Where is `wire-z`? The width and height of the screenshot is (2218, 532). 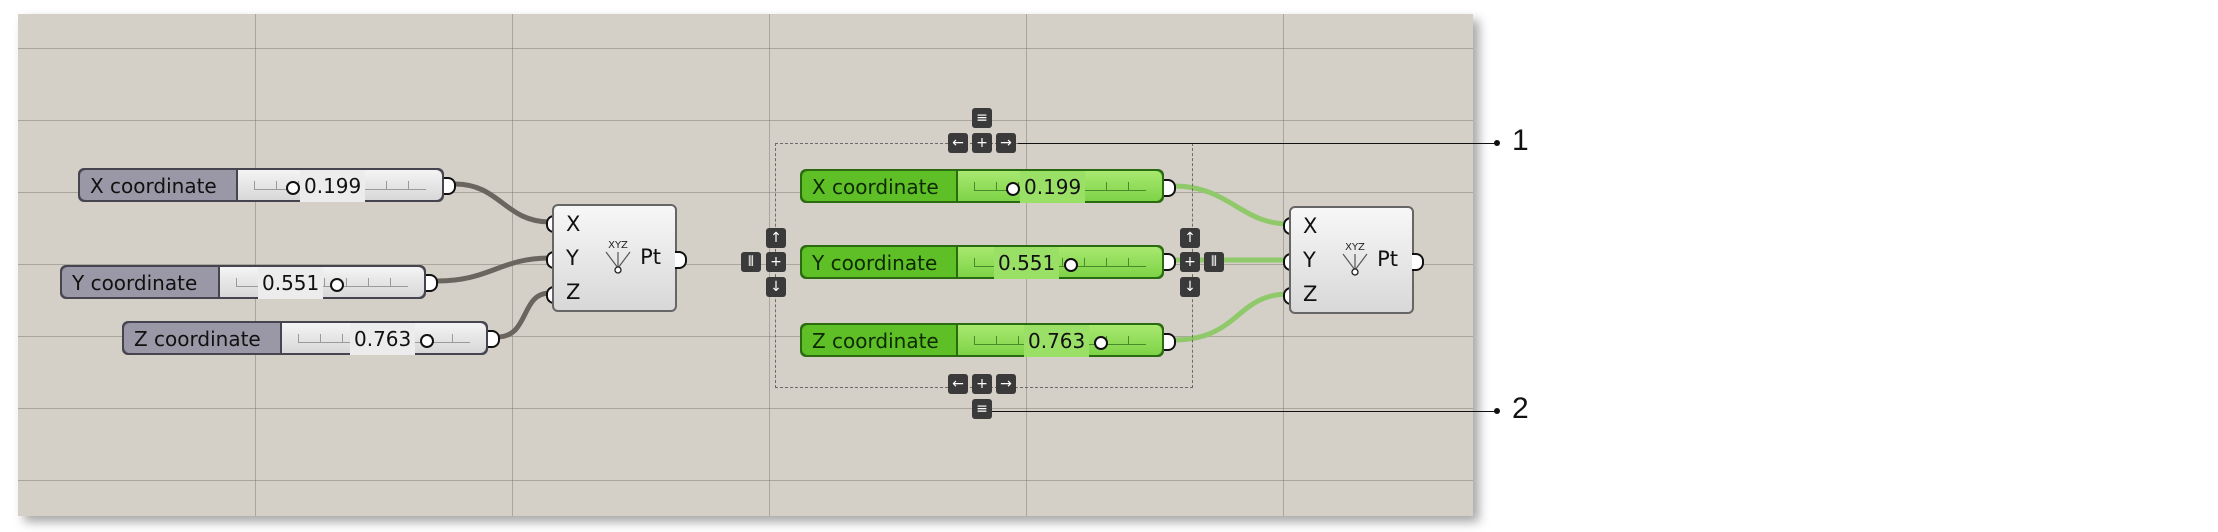
wire-z is located at coordinates (523, 315).